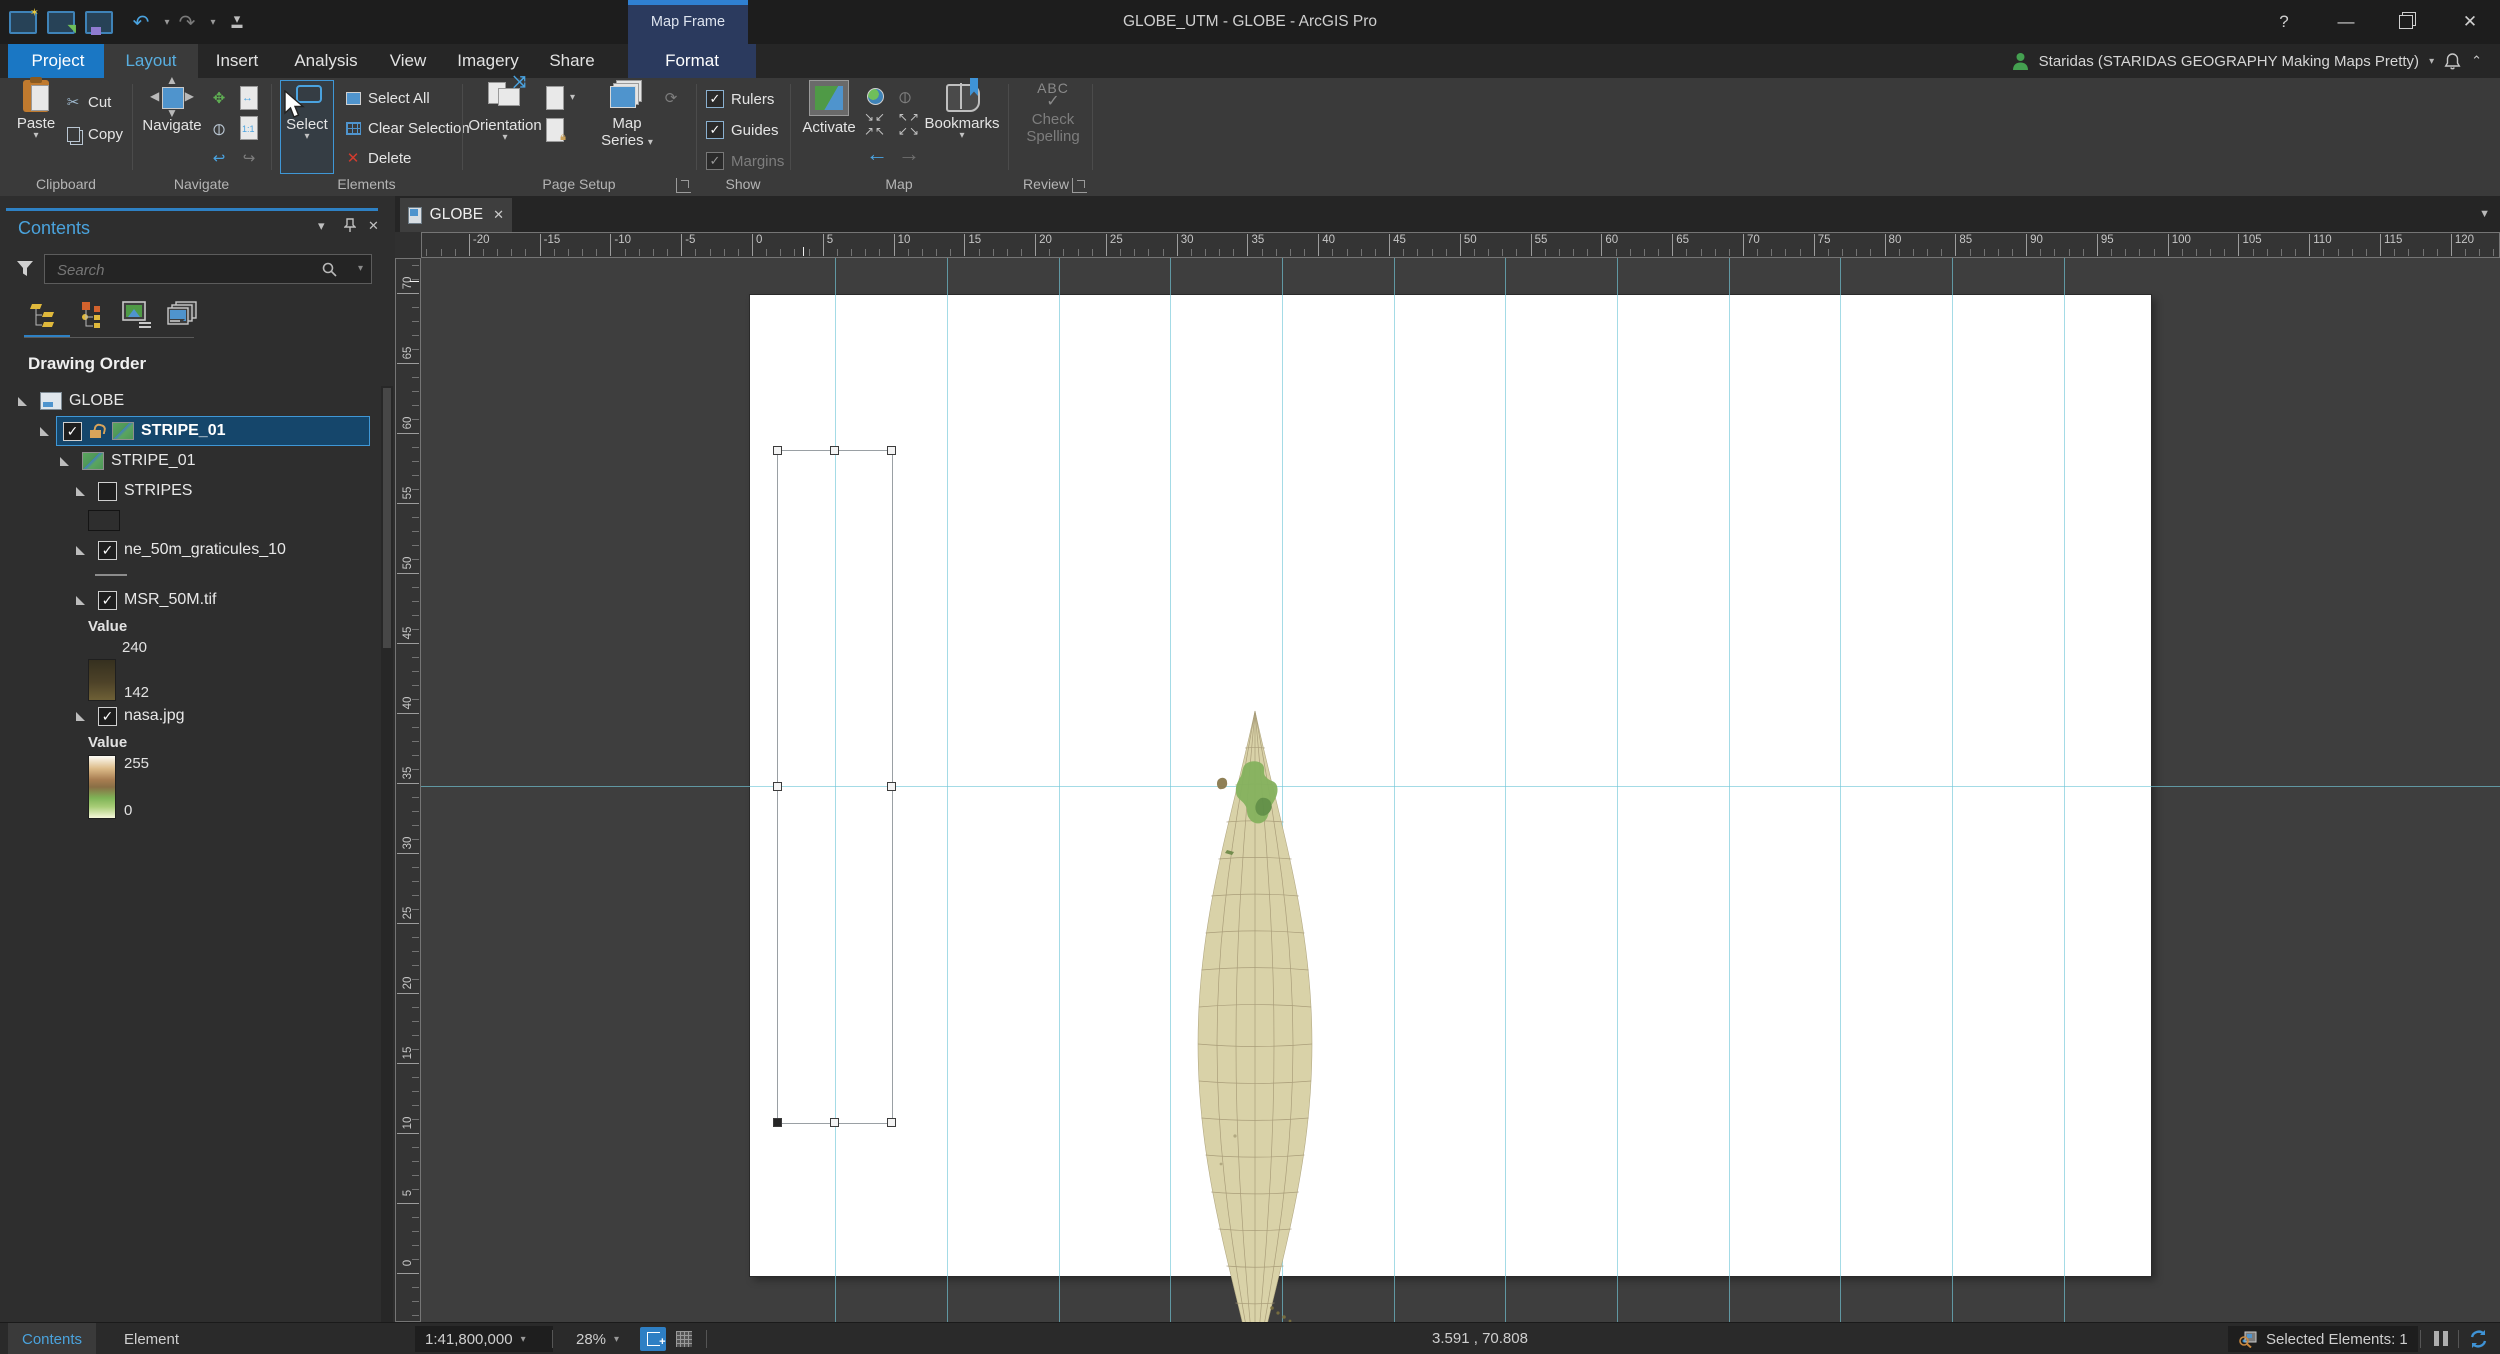 This screenshot has height=1354, width=2500. What do you see at coordinates (684, 1339) in the screenshot?
I see `snap-grid-icon` at bounding box center [684, 1339].